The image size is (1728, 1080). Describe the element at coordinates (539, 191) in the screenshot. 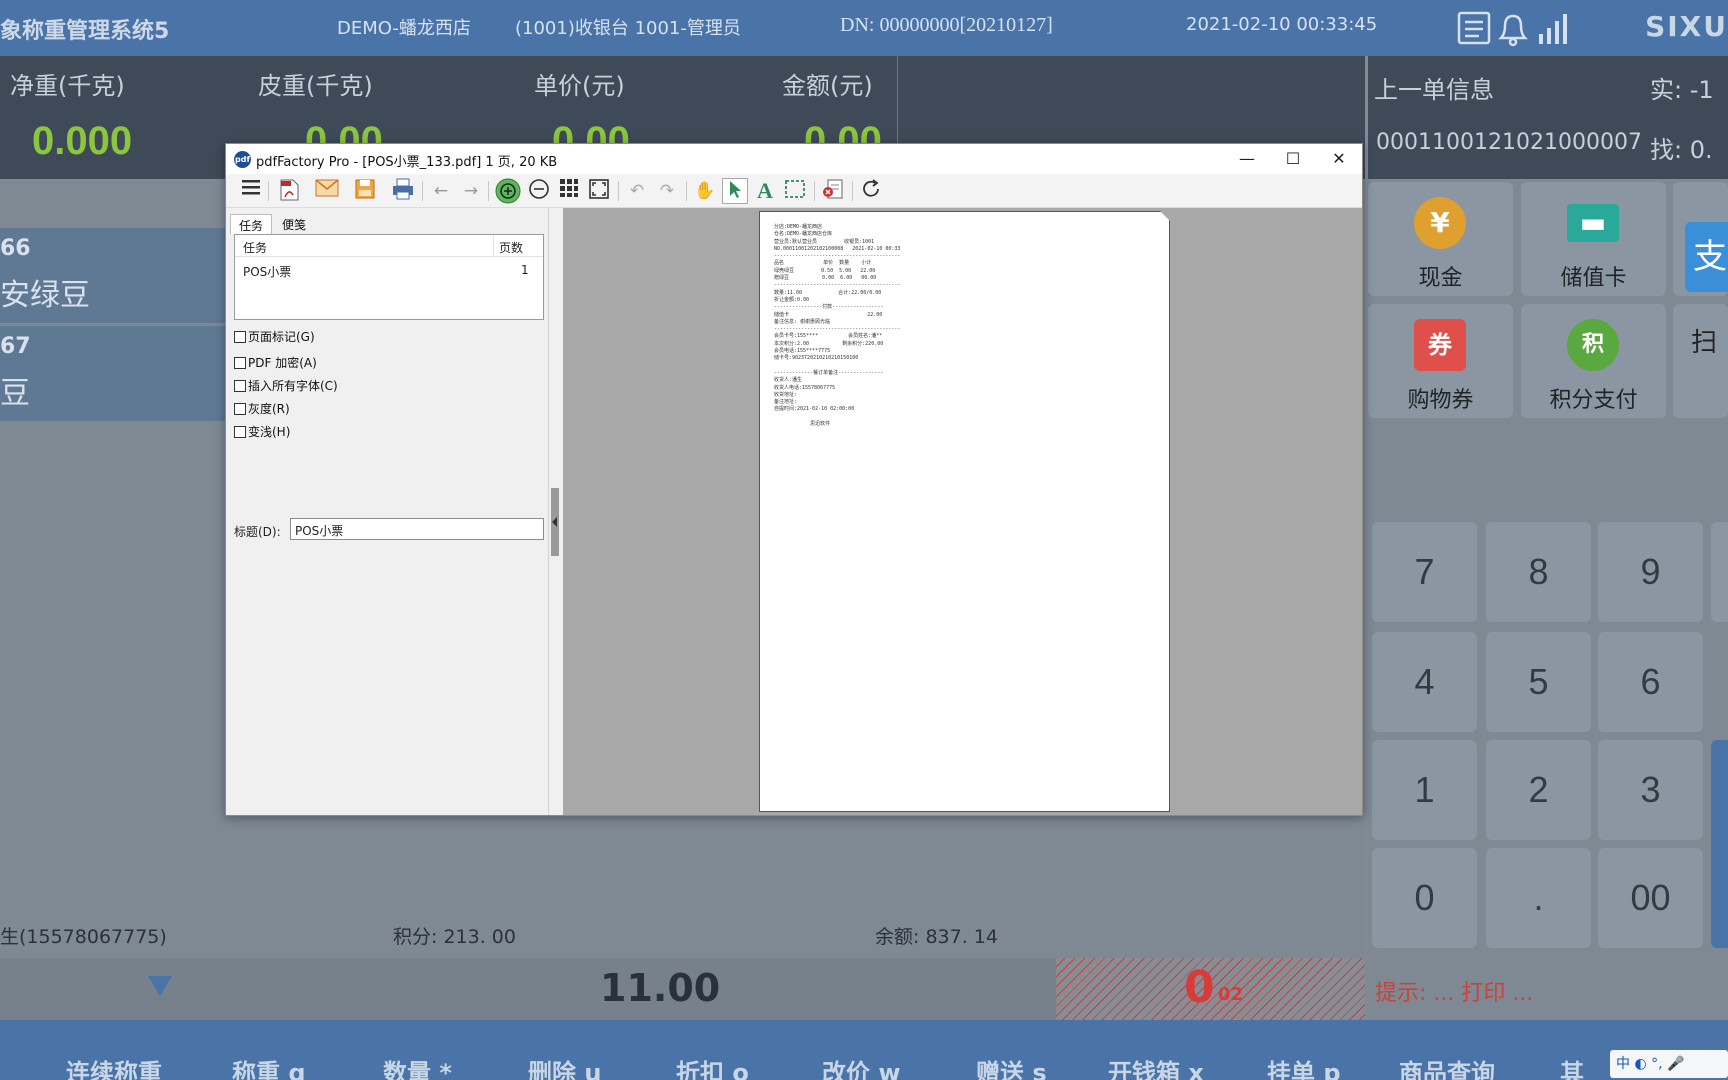

I see `zoom-out-icon` at that location.